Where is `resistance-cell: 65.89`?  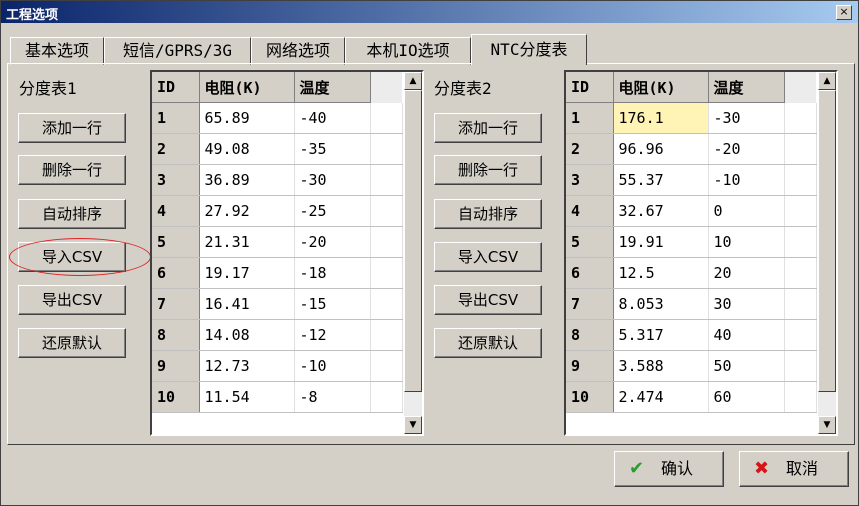
resistance-cell: 65.89 is located at coordinates (247, 118).